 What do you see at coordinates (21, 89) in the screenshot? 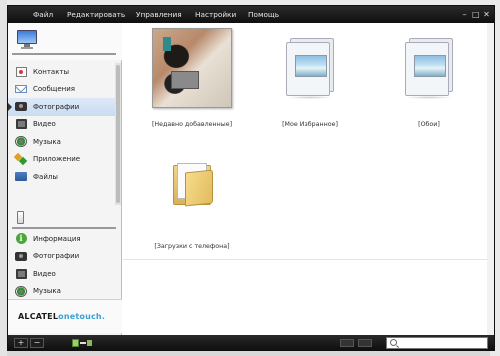
I see `messages-icon` at bounding box center [21, 89].